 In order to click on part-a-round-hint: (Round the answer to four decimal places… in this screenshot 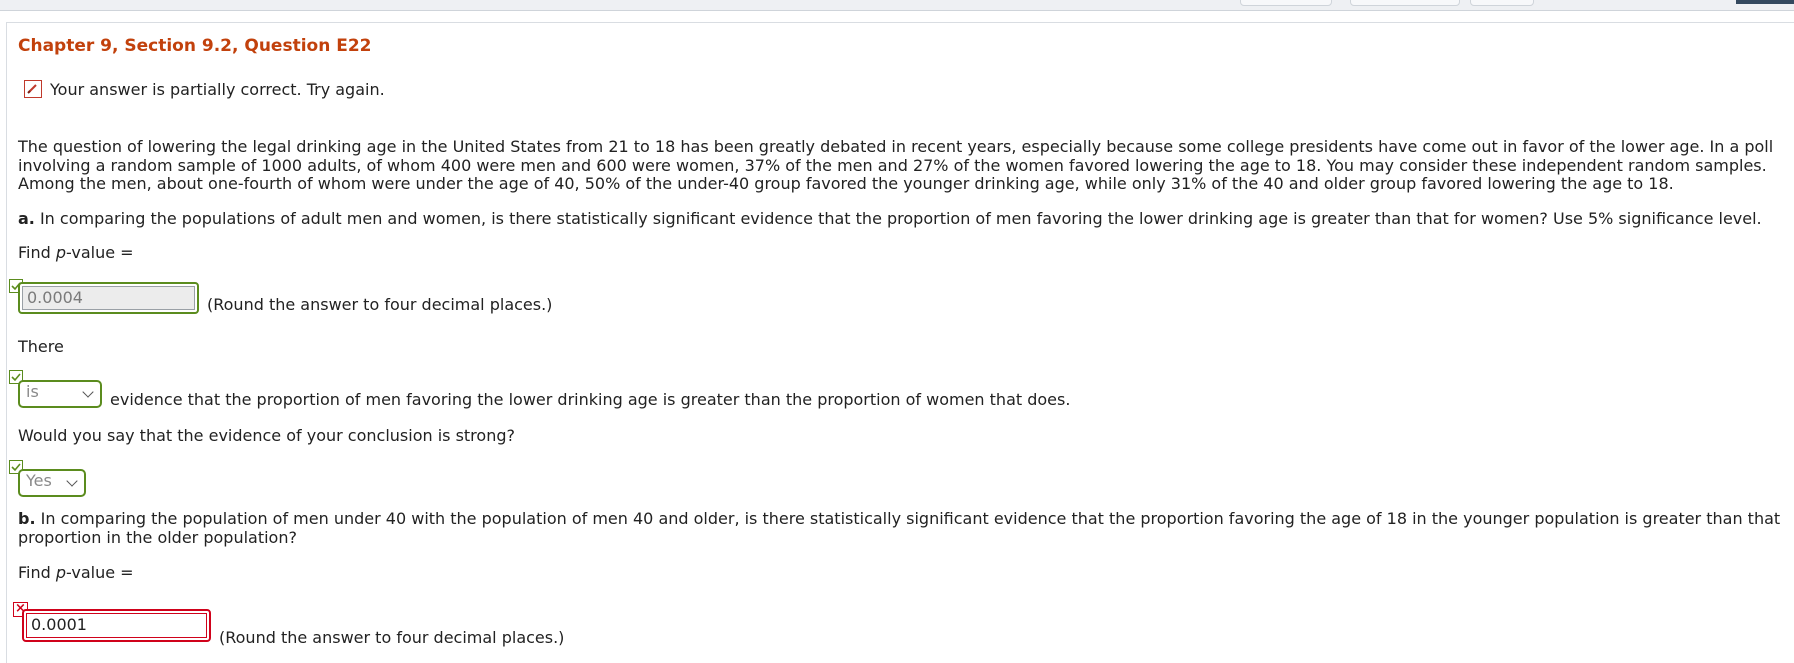, I will do `click(380, 304)`.